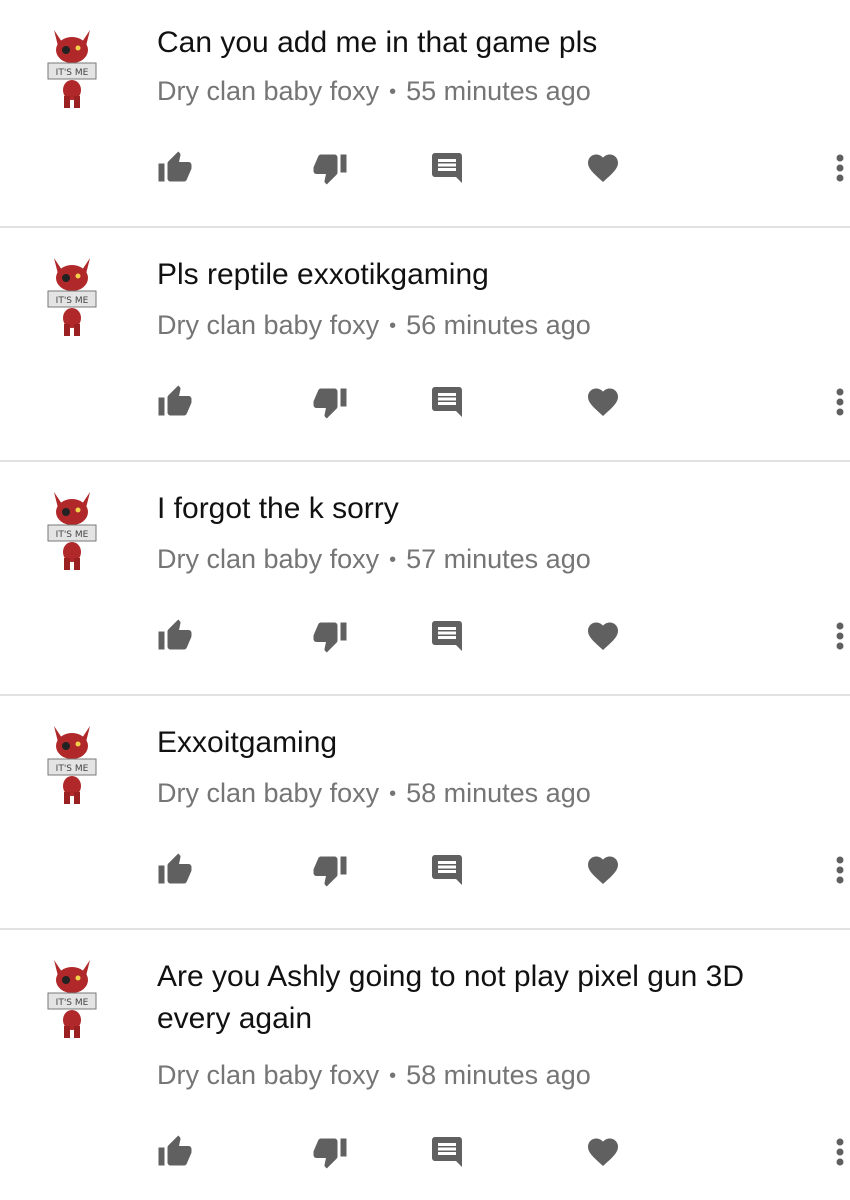 The image size is (850, 1200). What do you see at coordinates (498, 559) in the screenshot?
I see `timestamp: 57 minutes ago` at bounding box center [498, 559].